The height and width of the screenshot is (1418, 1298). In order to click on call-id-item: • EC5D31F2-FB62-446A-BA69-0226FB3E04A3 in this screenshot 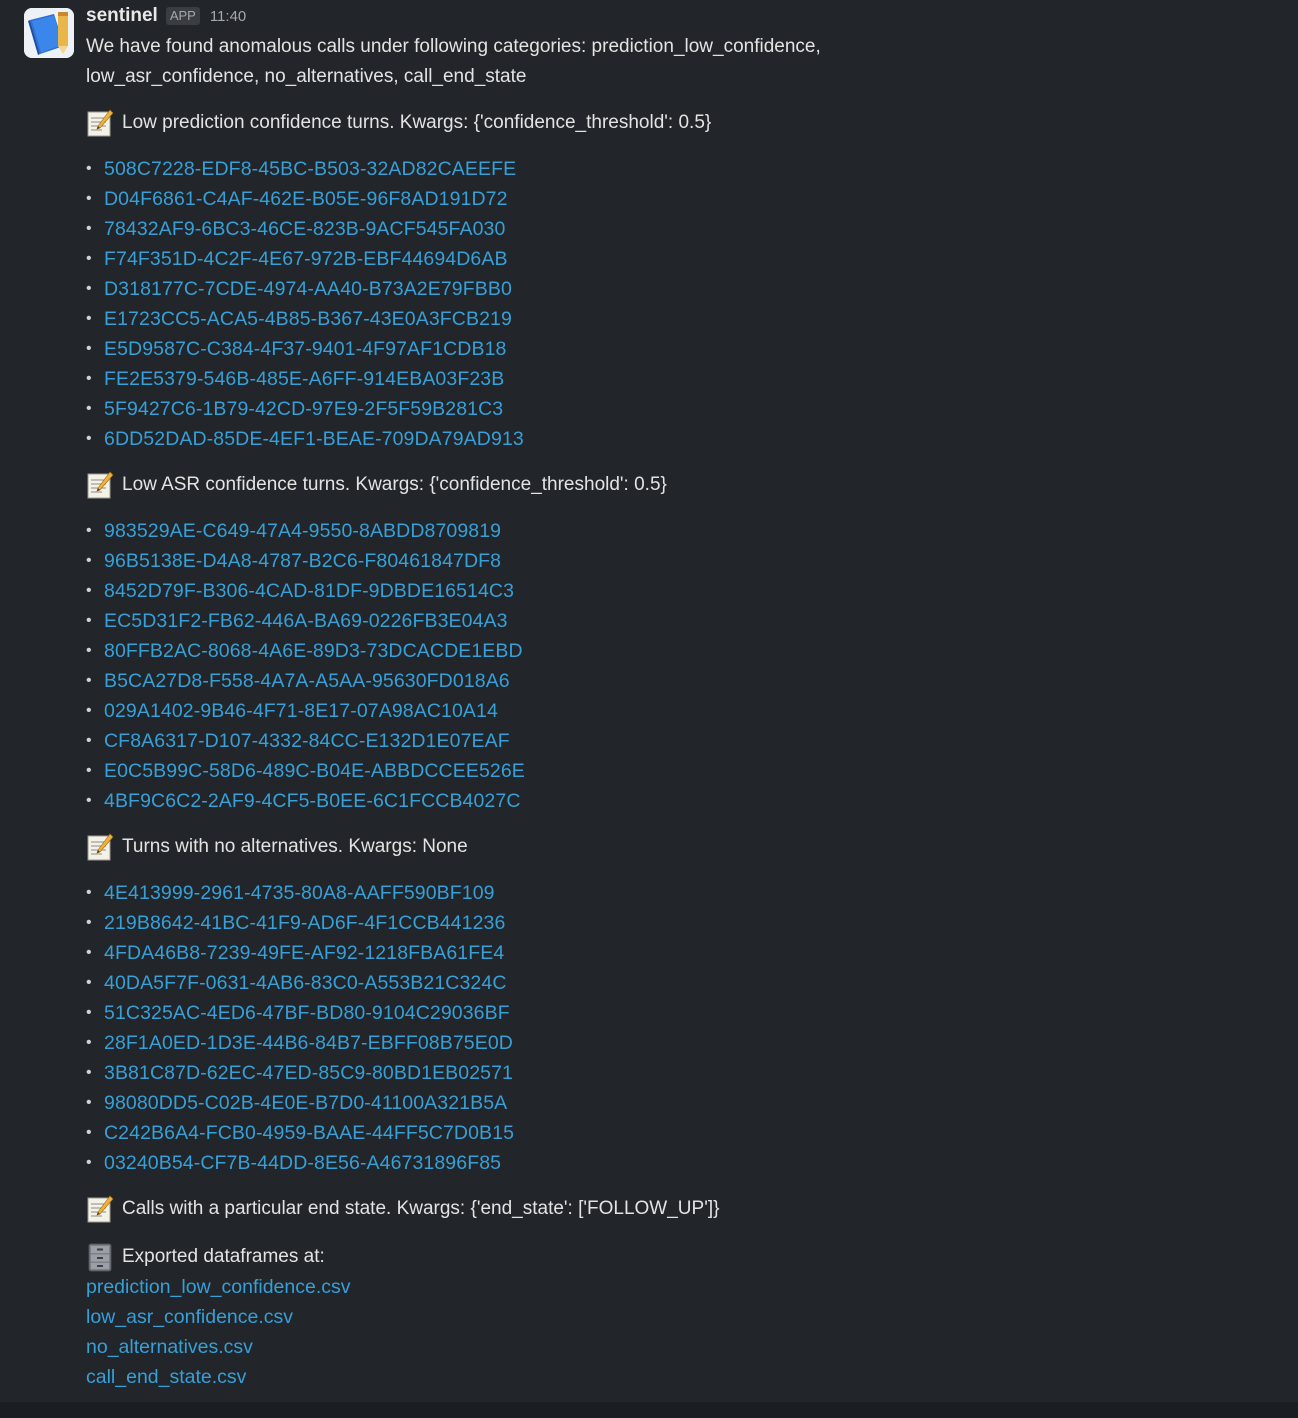, I will do `click(676, 621)`.